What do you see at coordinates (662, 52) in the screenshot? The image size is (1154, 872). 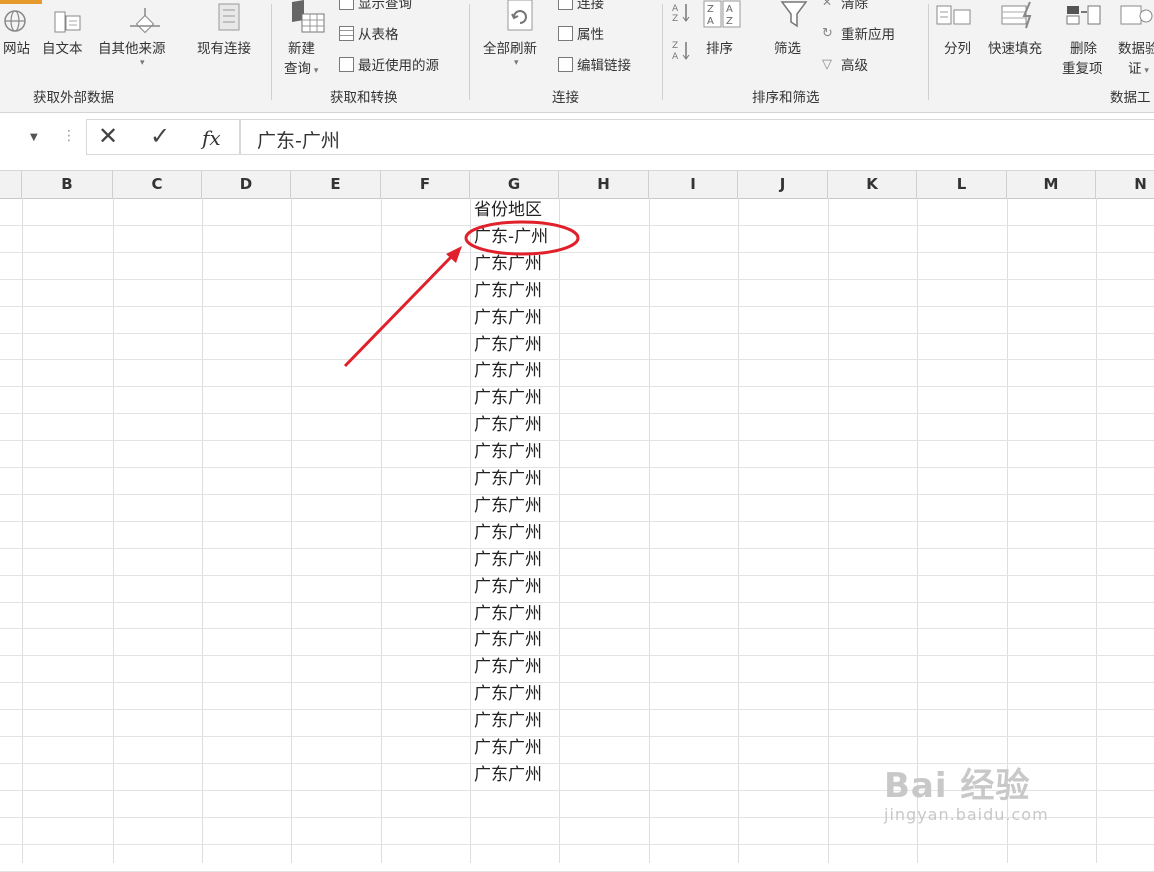 I see `group-divider` at bounding box center [662, 52].